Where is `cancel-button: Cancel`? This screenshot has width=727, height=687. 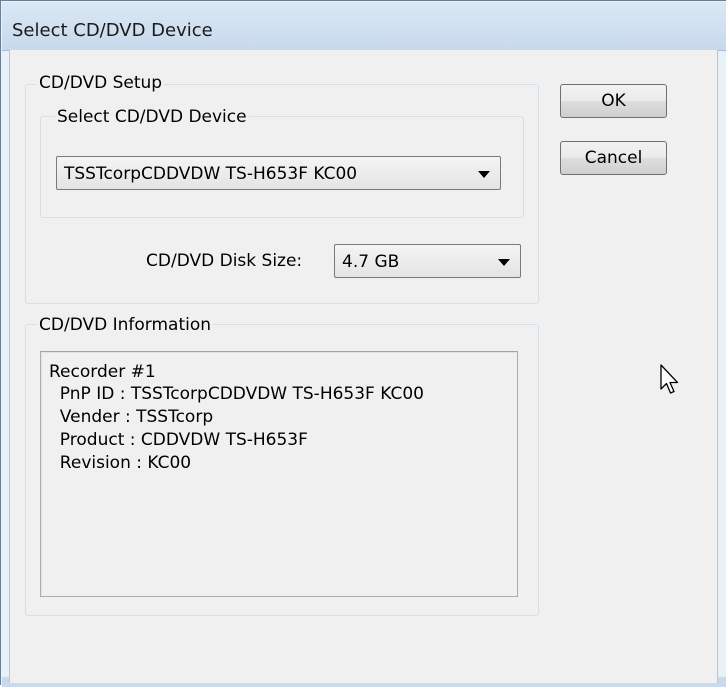
cancel-button: Cancel is located at coordinates (613, 158).